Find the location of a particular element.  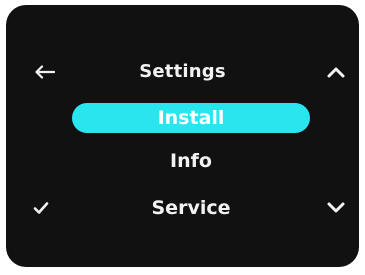

scroll-up-button is located at coordinates (336, 72).